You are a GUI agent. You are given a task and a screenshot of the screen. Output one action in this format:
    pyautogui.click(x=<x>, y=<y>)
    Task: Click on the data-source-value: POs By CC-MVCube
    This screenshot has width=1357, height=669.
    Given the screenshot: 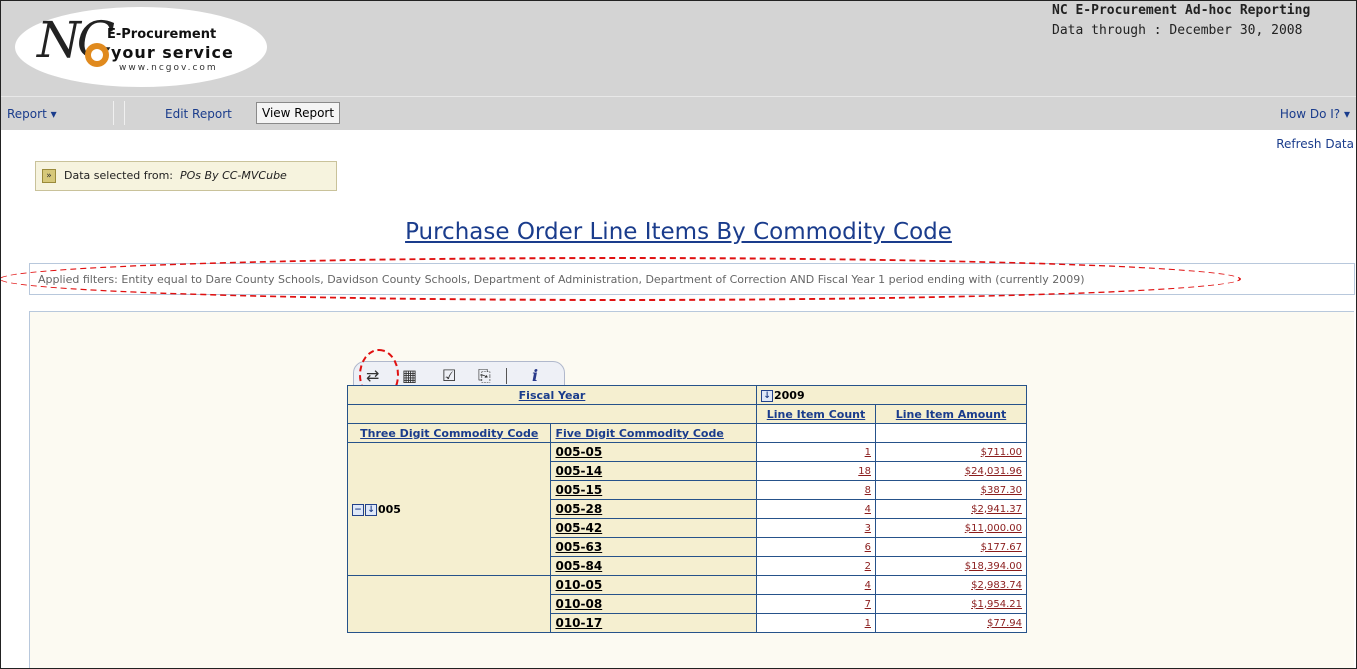 What is the action you would take?
    pyautogui.click(x=233, y=175)
    